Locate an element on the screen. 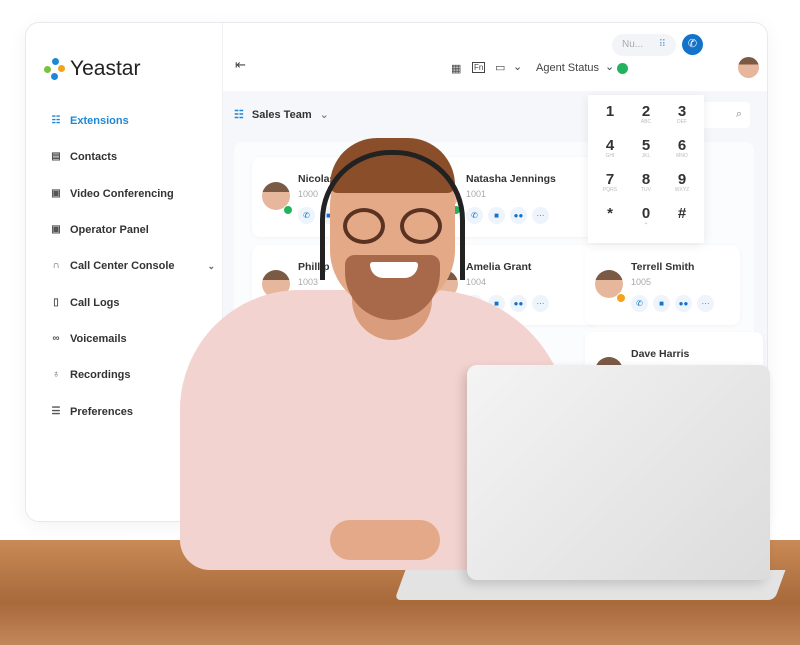 The height and width of the screenshot is (645, 800). key-letters: + is located at coordinates (646, 224).